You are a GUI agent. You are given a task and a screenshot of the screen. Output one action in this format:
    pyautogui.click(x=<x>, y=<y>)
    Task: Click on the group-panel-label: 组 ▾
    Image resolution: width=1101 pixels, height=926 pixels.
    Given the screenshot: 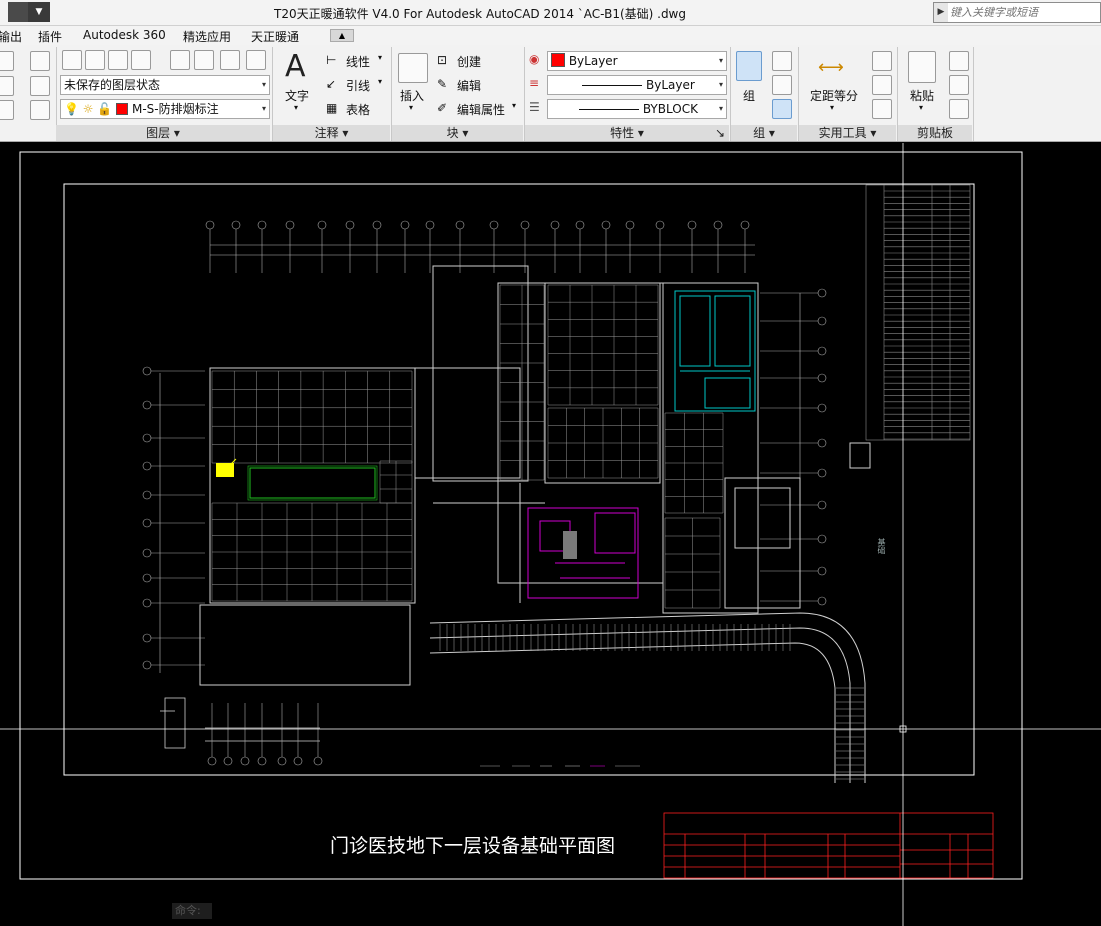 What is the action you would take?
    pyautogui.click(x=764, y=133)
    